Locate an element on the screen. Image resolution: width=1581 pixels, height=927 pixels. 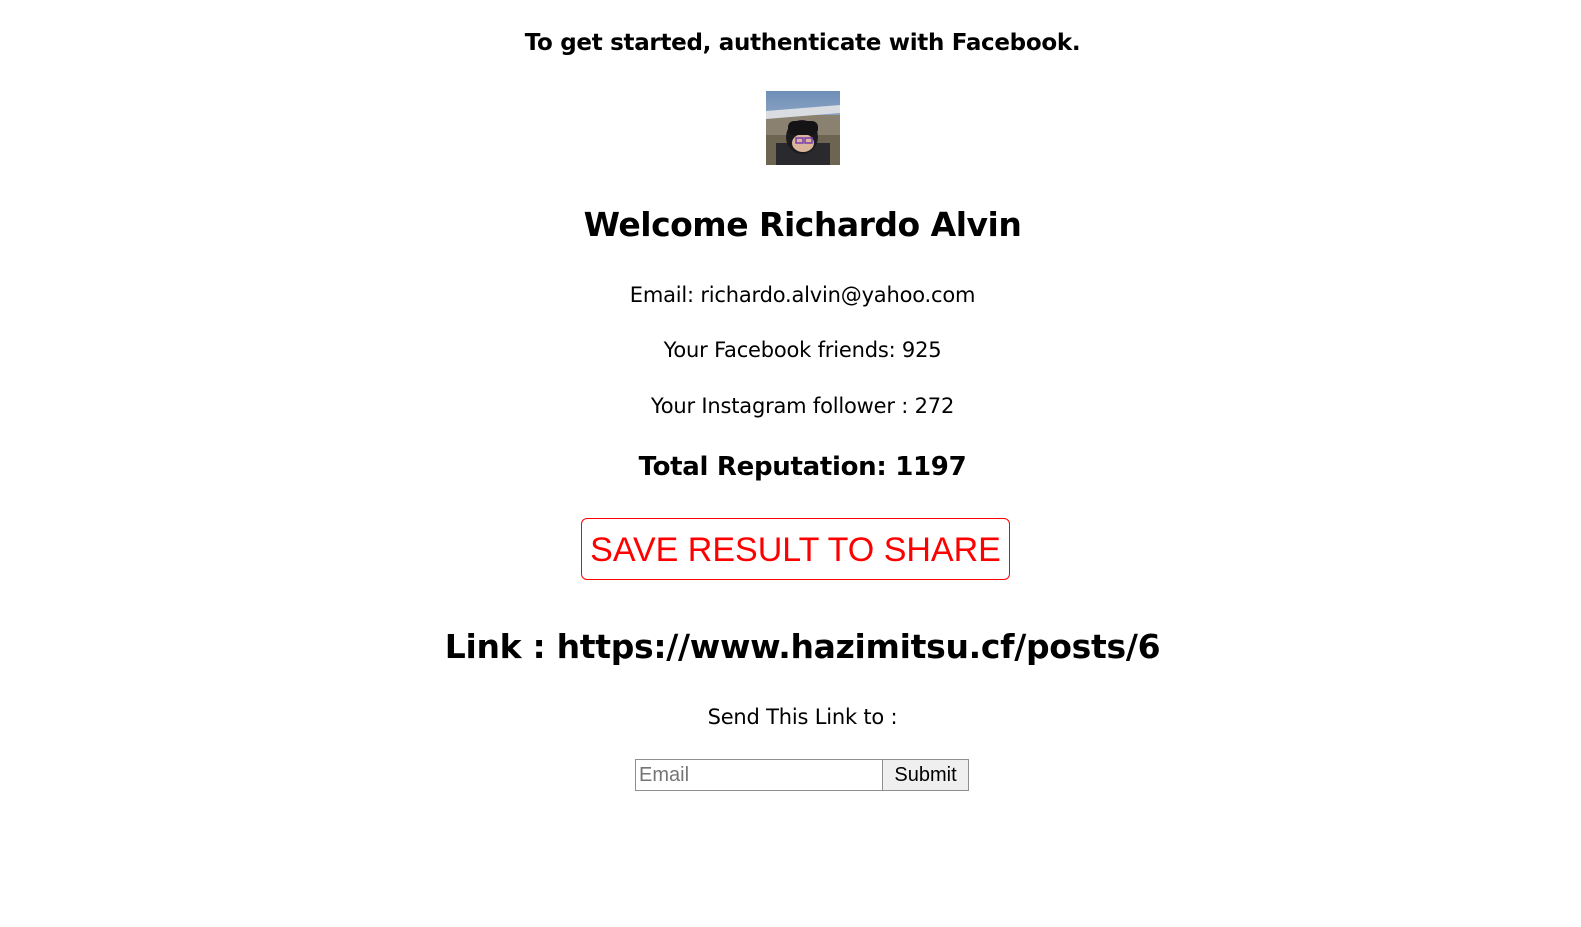
facebook-friends-count: Your Facebook friends: 925 is located at coordinates (802, 350).